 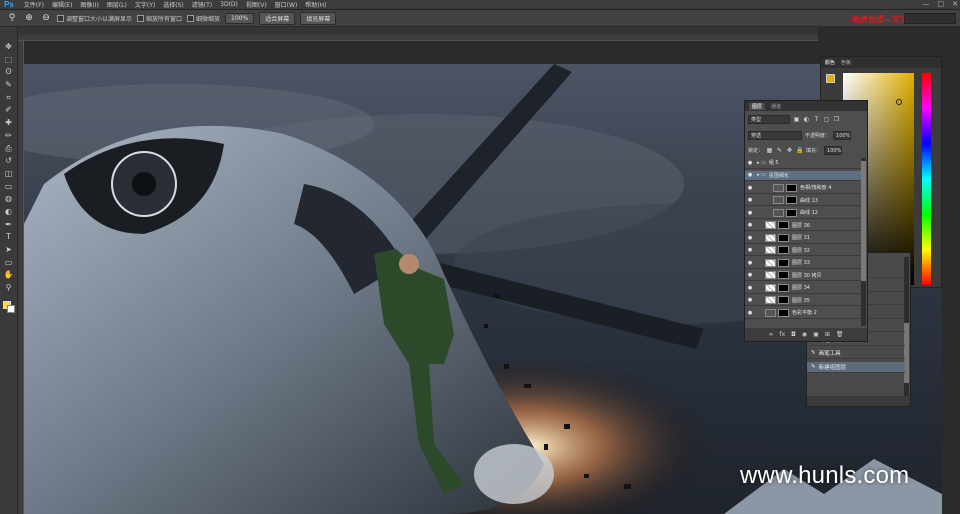 What do you see at coordinates (9, 136) in the screenshot?
I see `brush-icon: ✏` at bounding box center [9, 136].